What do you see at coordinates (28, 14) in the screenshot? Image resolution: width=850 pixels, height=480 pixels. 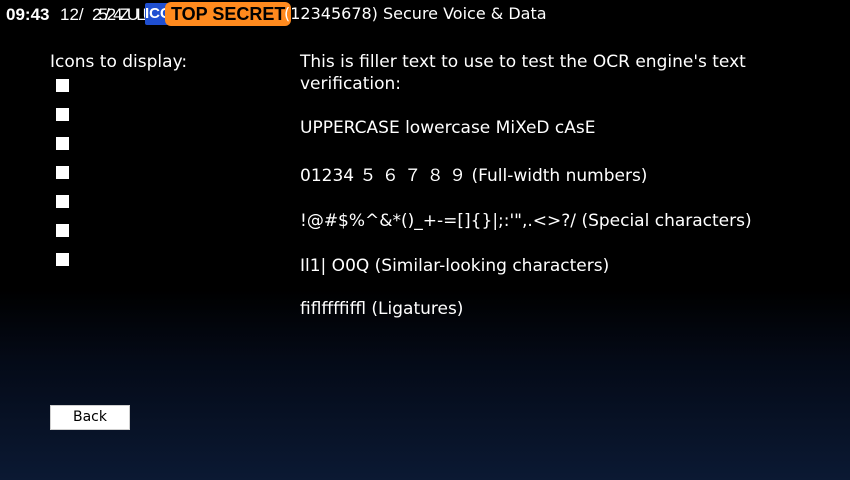 I see `status-time: 09:43` at bounding box center [28, 14].